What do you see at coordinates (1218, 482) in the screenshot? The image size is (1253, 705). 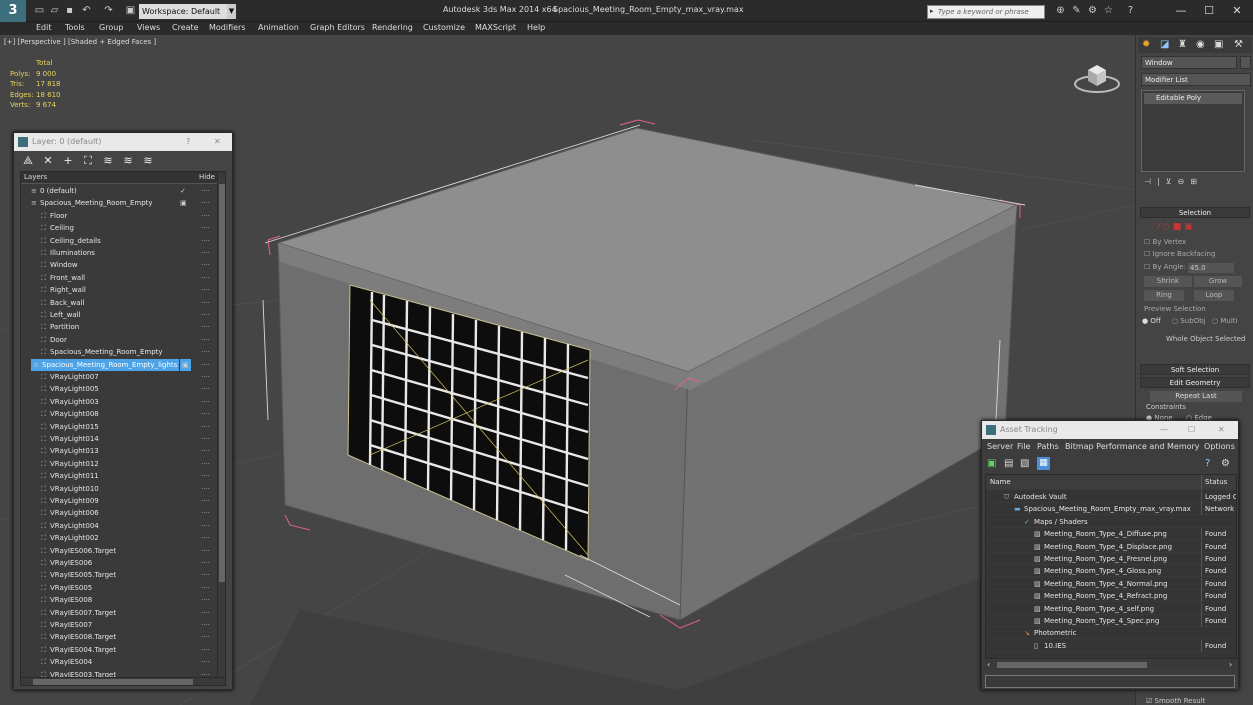 I see `status-column-header: Status` at bounding box center [1218, 482].